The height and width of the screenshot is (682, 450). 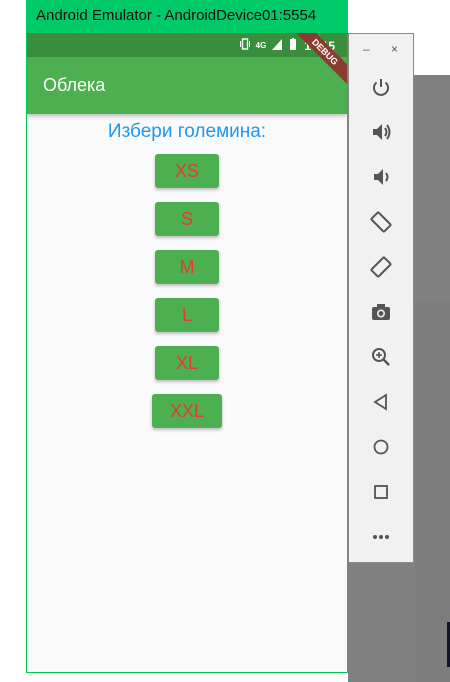 What do you see at coordinates (381, 492) in the screenshot?
I see `overview-icon` at bounding box center [381, 492].